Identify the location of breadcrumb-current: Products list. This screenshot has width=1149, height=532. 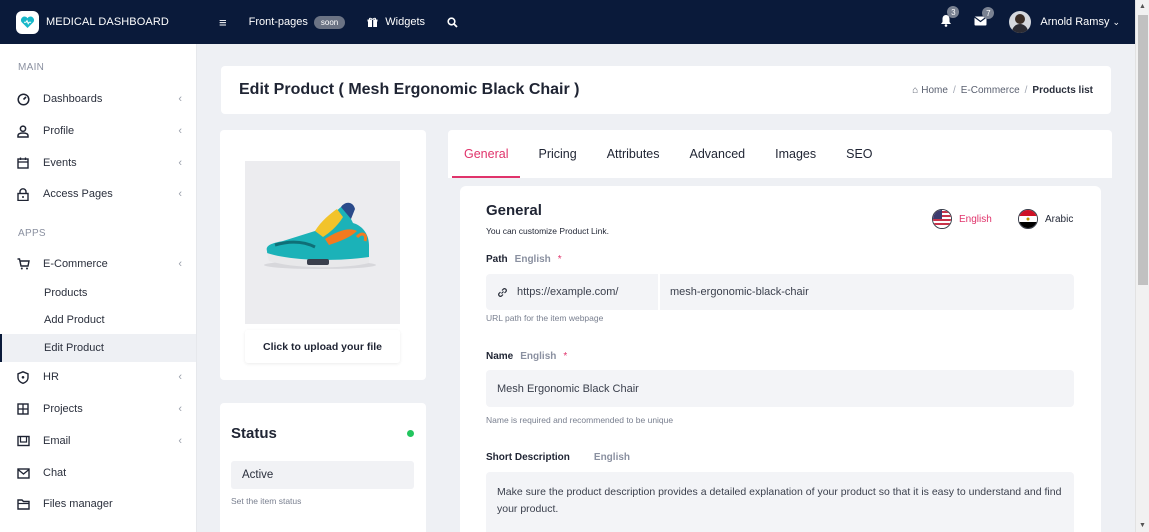
(1062, 90).